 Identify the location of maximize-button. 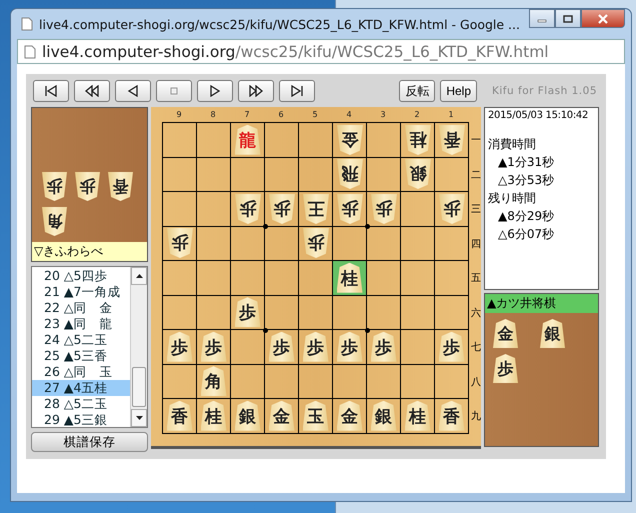
(568, 18).